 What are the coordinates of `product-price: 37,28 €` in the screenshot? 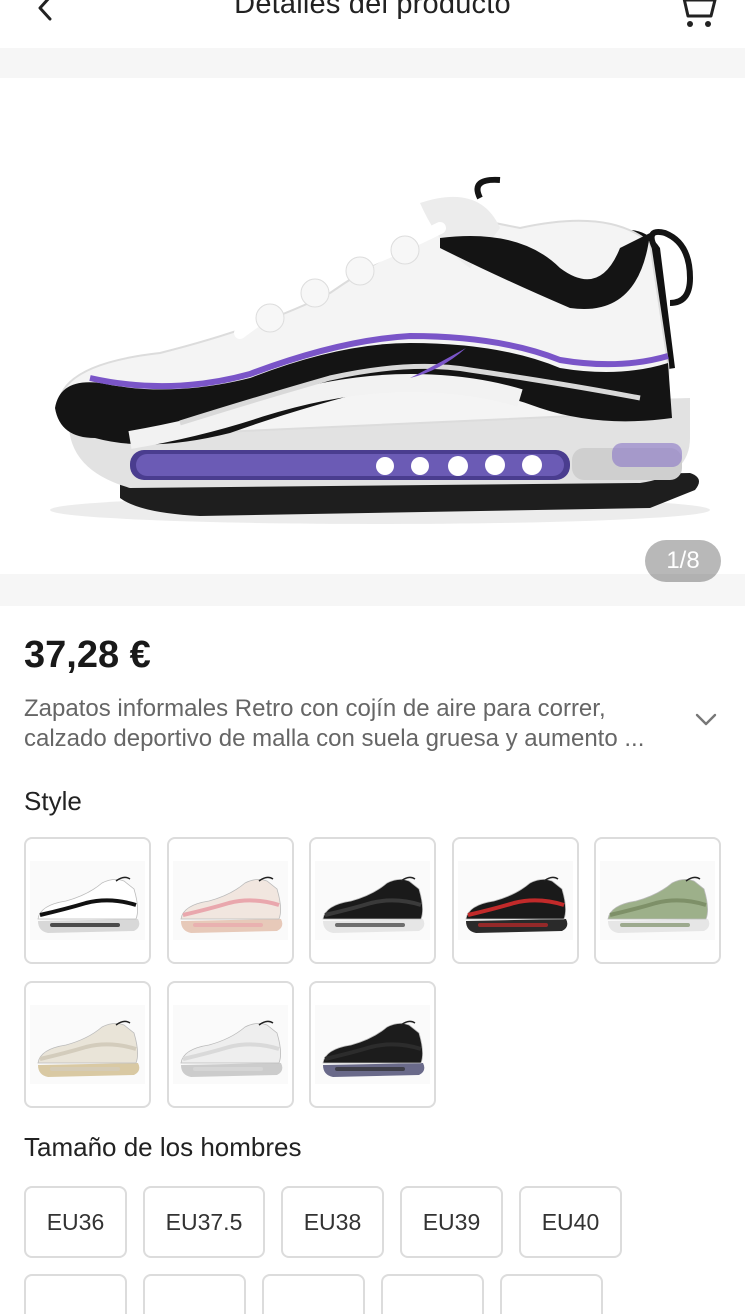 It's located at (87, 655).